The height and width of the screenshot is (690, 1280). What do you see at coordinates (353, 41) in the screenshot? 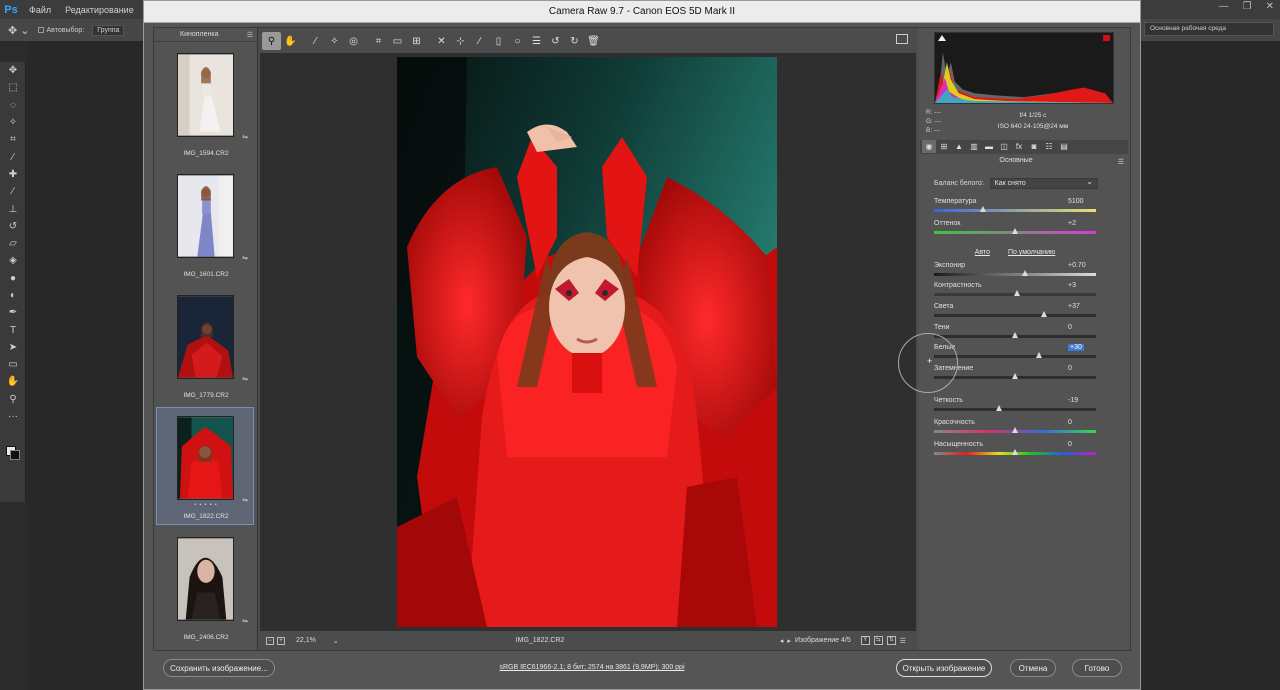
I see `targeted-adjustment-icon: ◎` at bounding box center [353, 41].